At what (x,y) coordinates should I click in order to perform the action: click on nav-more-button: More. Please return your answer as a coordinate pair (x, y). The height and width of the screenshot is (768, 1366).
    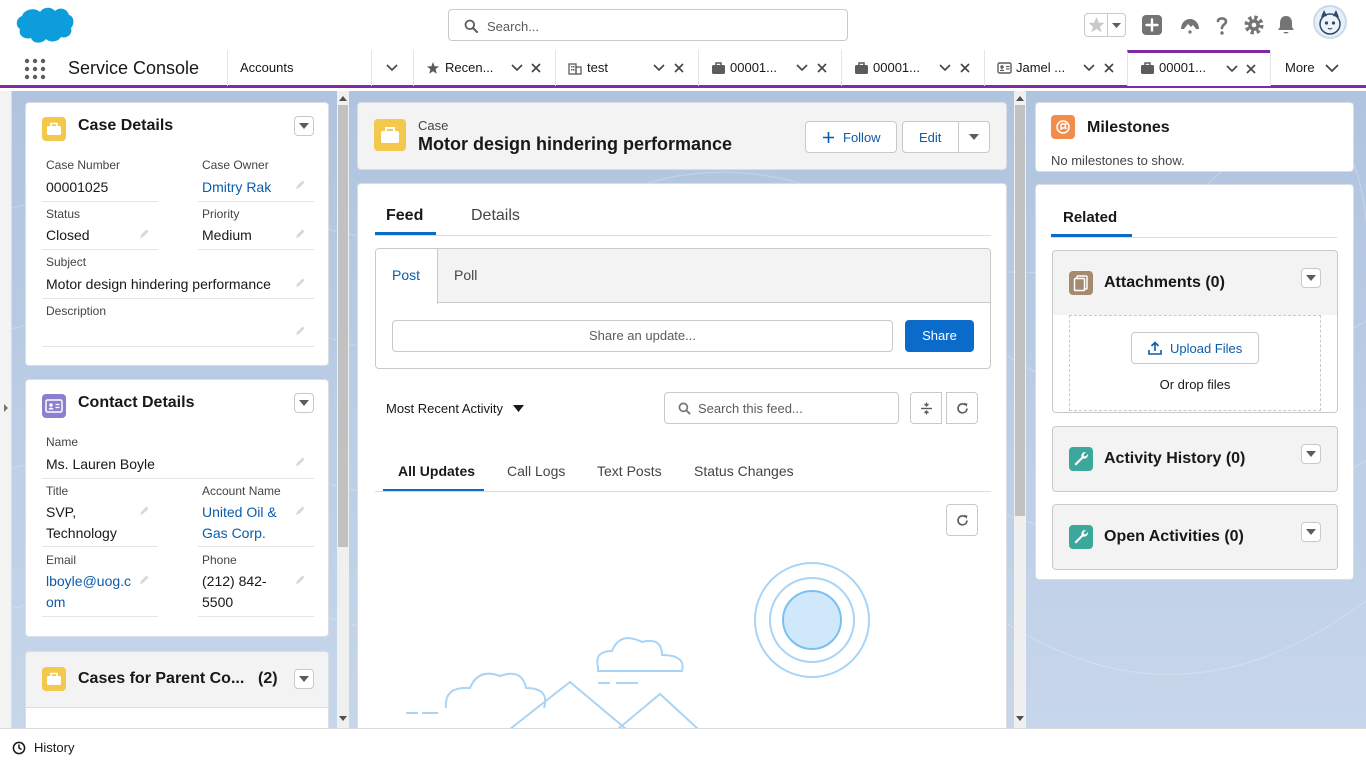
    Looking at the image, I should click on (1318, 68).